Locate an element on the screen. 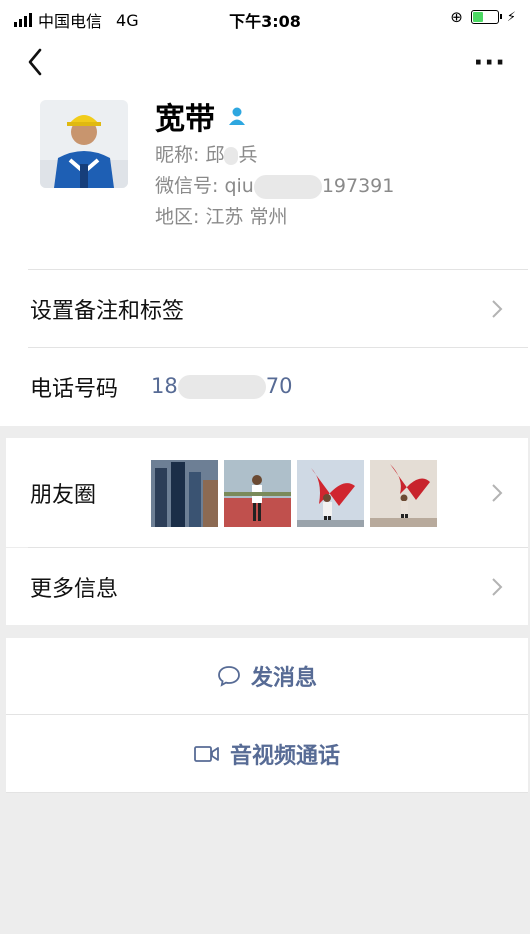  chevron-left-icon is located at coordinates (35, 62).